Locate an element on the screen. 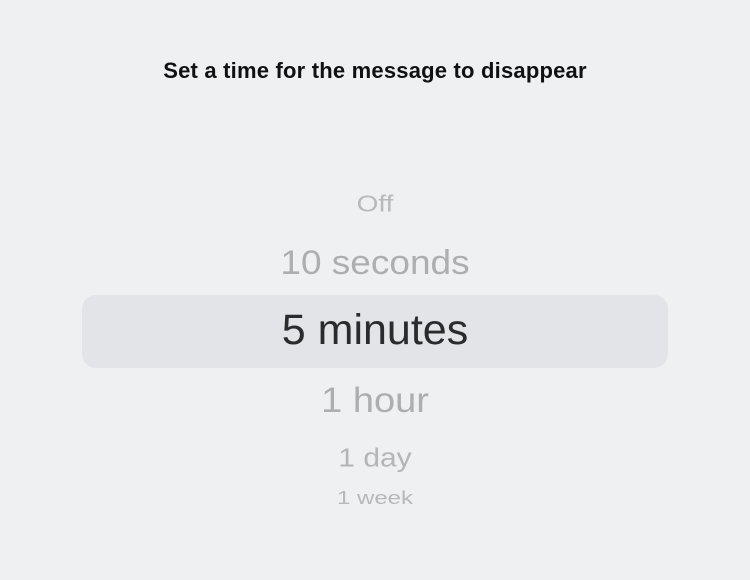 Image resolution: width=750 pixels, height=580 pixels. dialog-title: Set a time for the message to disappear is located at coordinates (375, 70).